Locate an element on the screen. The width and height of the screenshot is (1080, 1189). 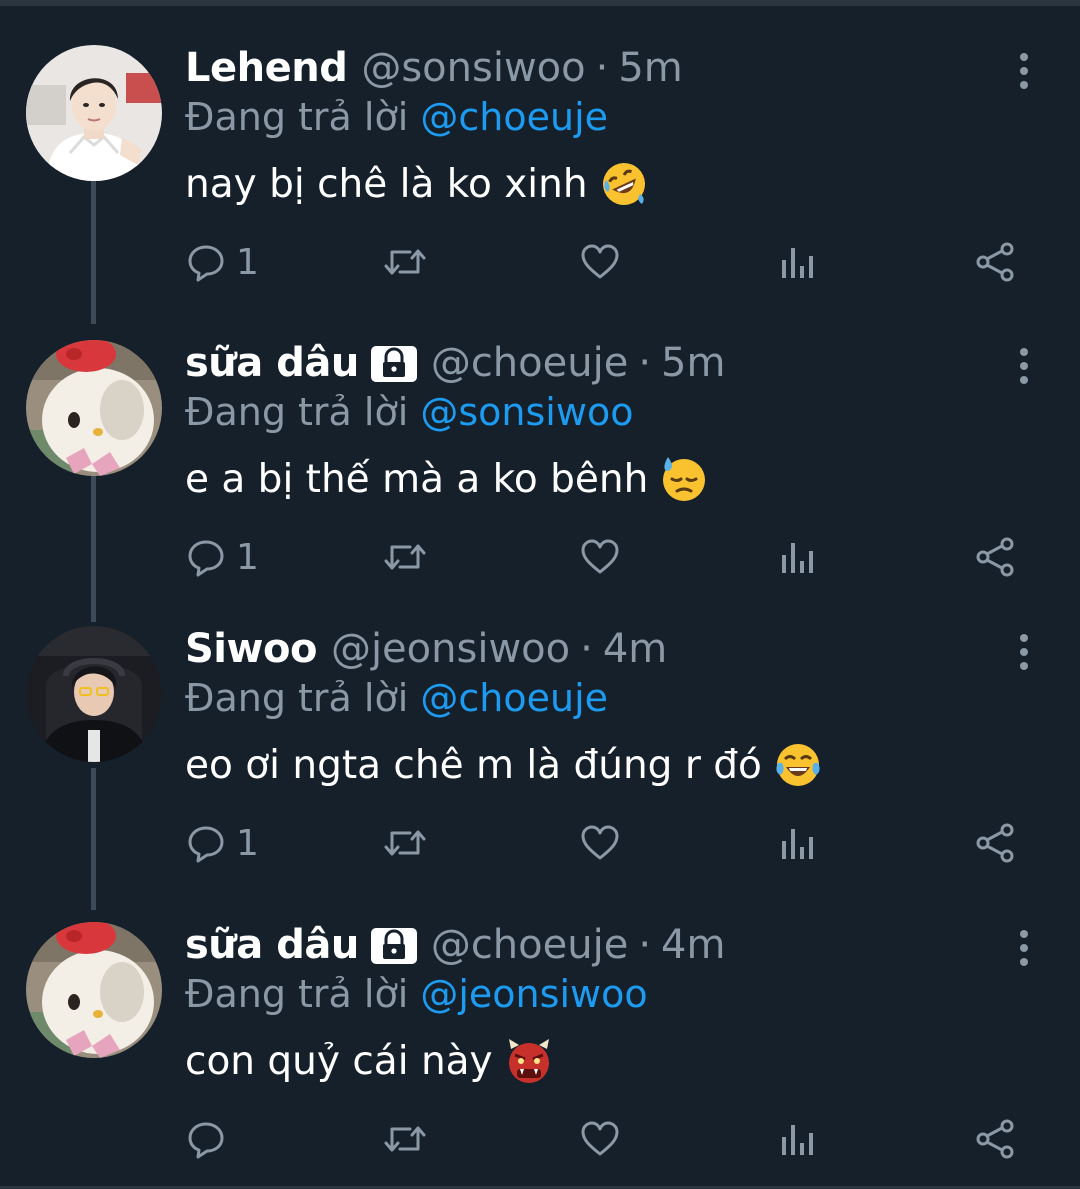
tweet-actions is located at coordinates (540, 1139).